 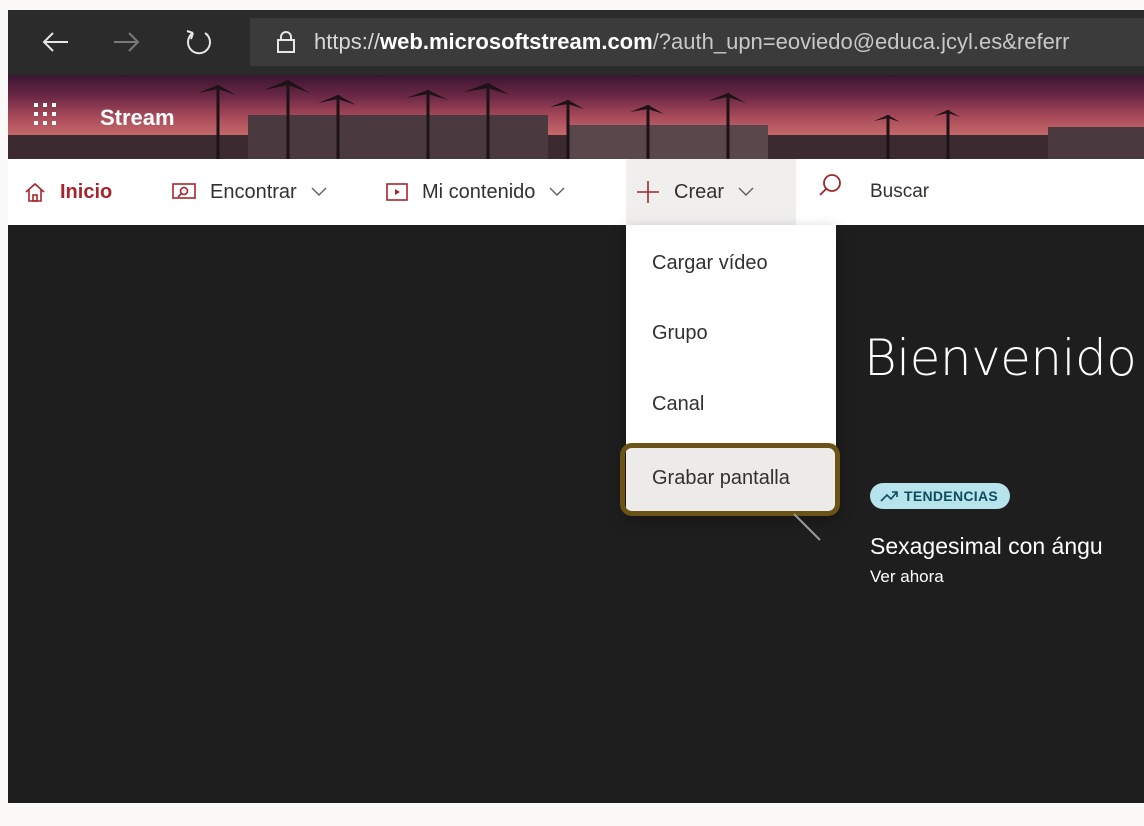 I want to click on menu-item-channel: Canal, so click(x=731, y=404).